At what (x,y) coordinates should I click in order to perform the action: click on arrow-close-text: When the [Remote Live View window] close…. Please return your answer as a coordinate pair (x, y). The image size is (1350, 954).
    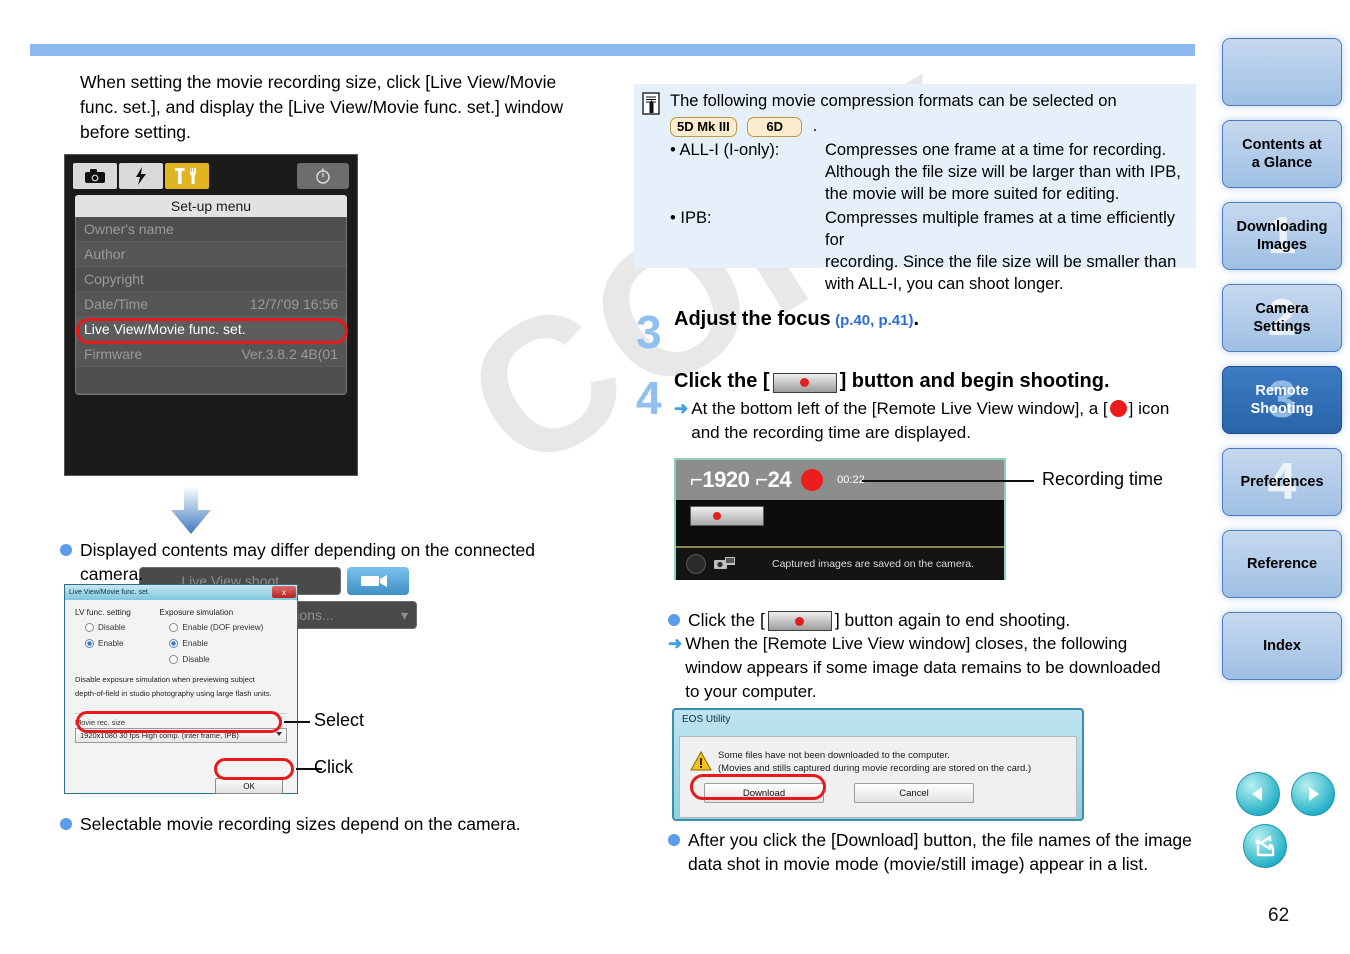
    Looking at the image, I should click on (922, 668).